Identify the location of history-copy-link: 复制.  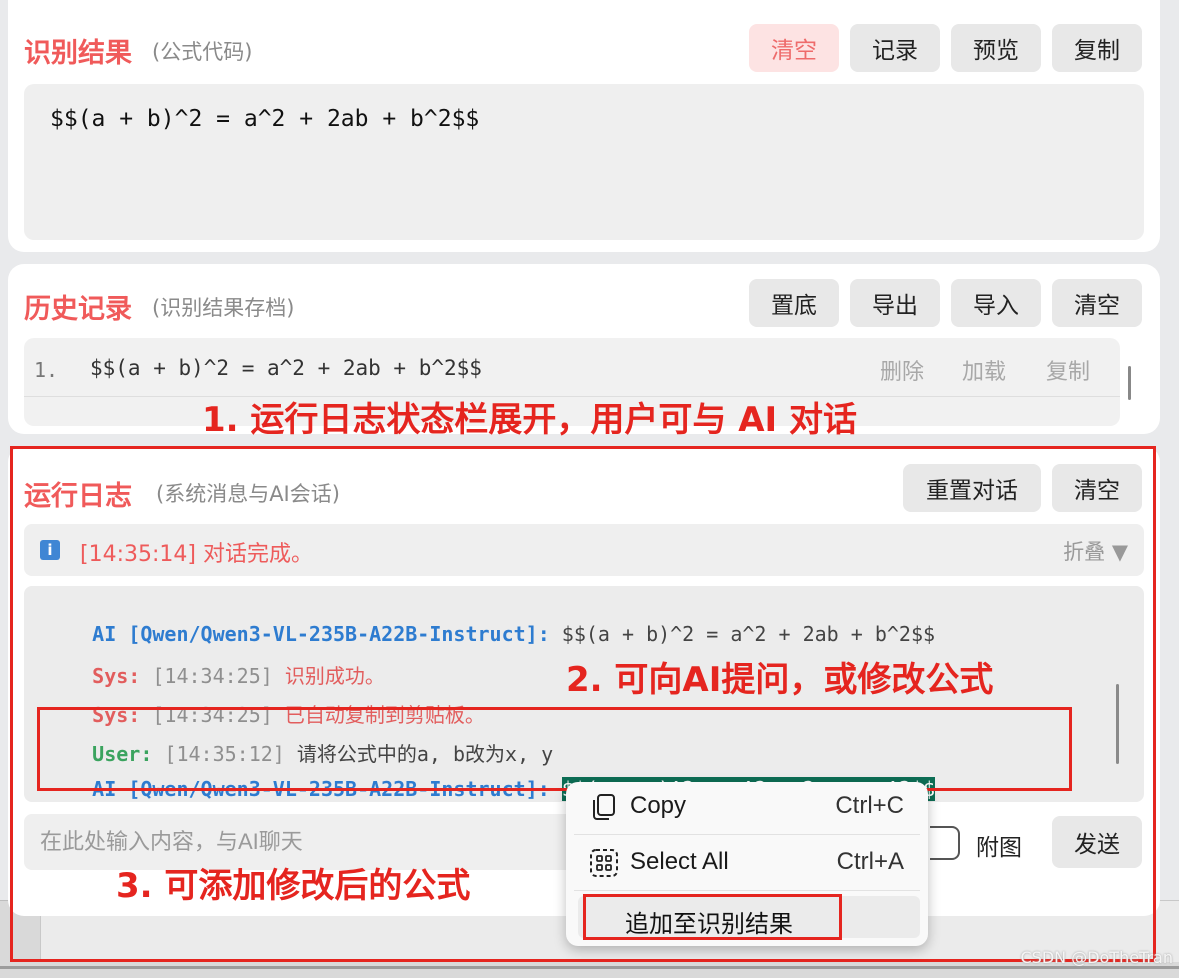
(1068, 370).